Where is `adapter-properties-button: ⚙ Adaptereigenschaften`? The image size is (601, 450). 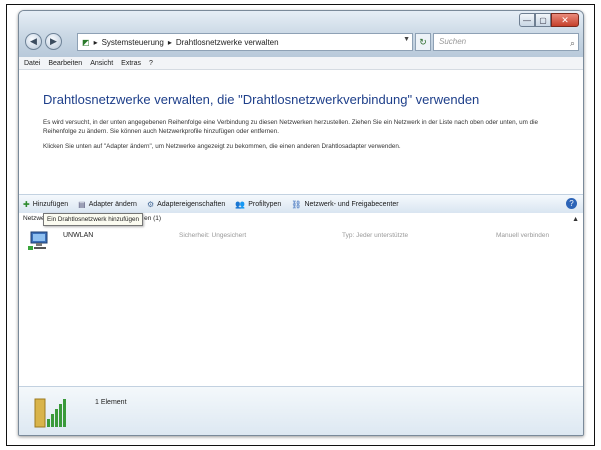
adapter-properties-button: ⚙ Adaptereigenschaften is located at coordinates (186, 204).